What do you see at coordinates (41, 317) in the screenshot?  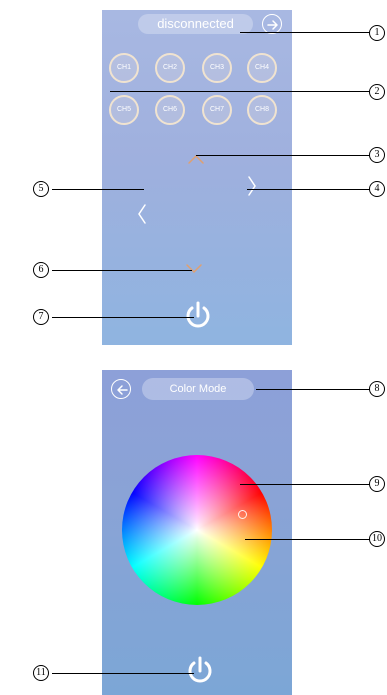 I see `callout-7: 7` at bounding box center [41, 317].